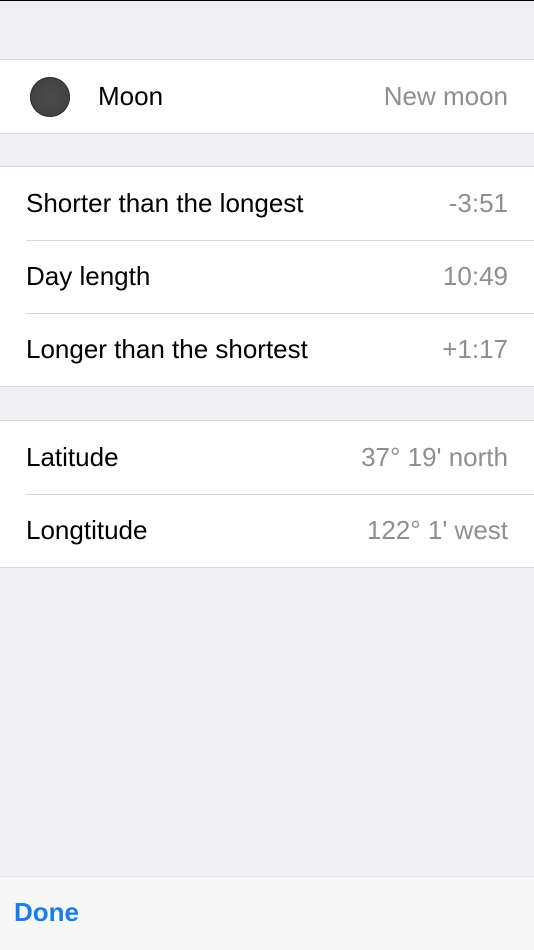  I want to click on longer-than-shortest-value: +1:17, so click(475, 349).